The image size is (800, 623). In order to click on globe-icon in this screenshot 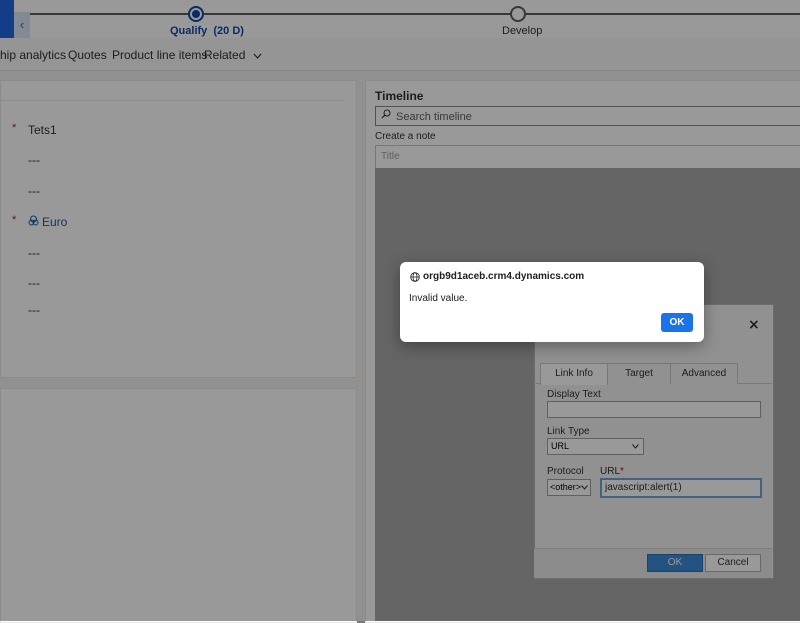, I will do `click(415, 277)`.